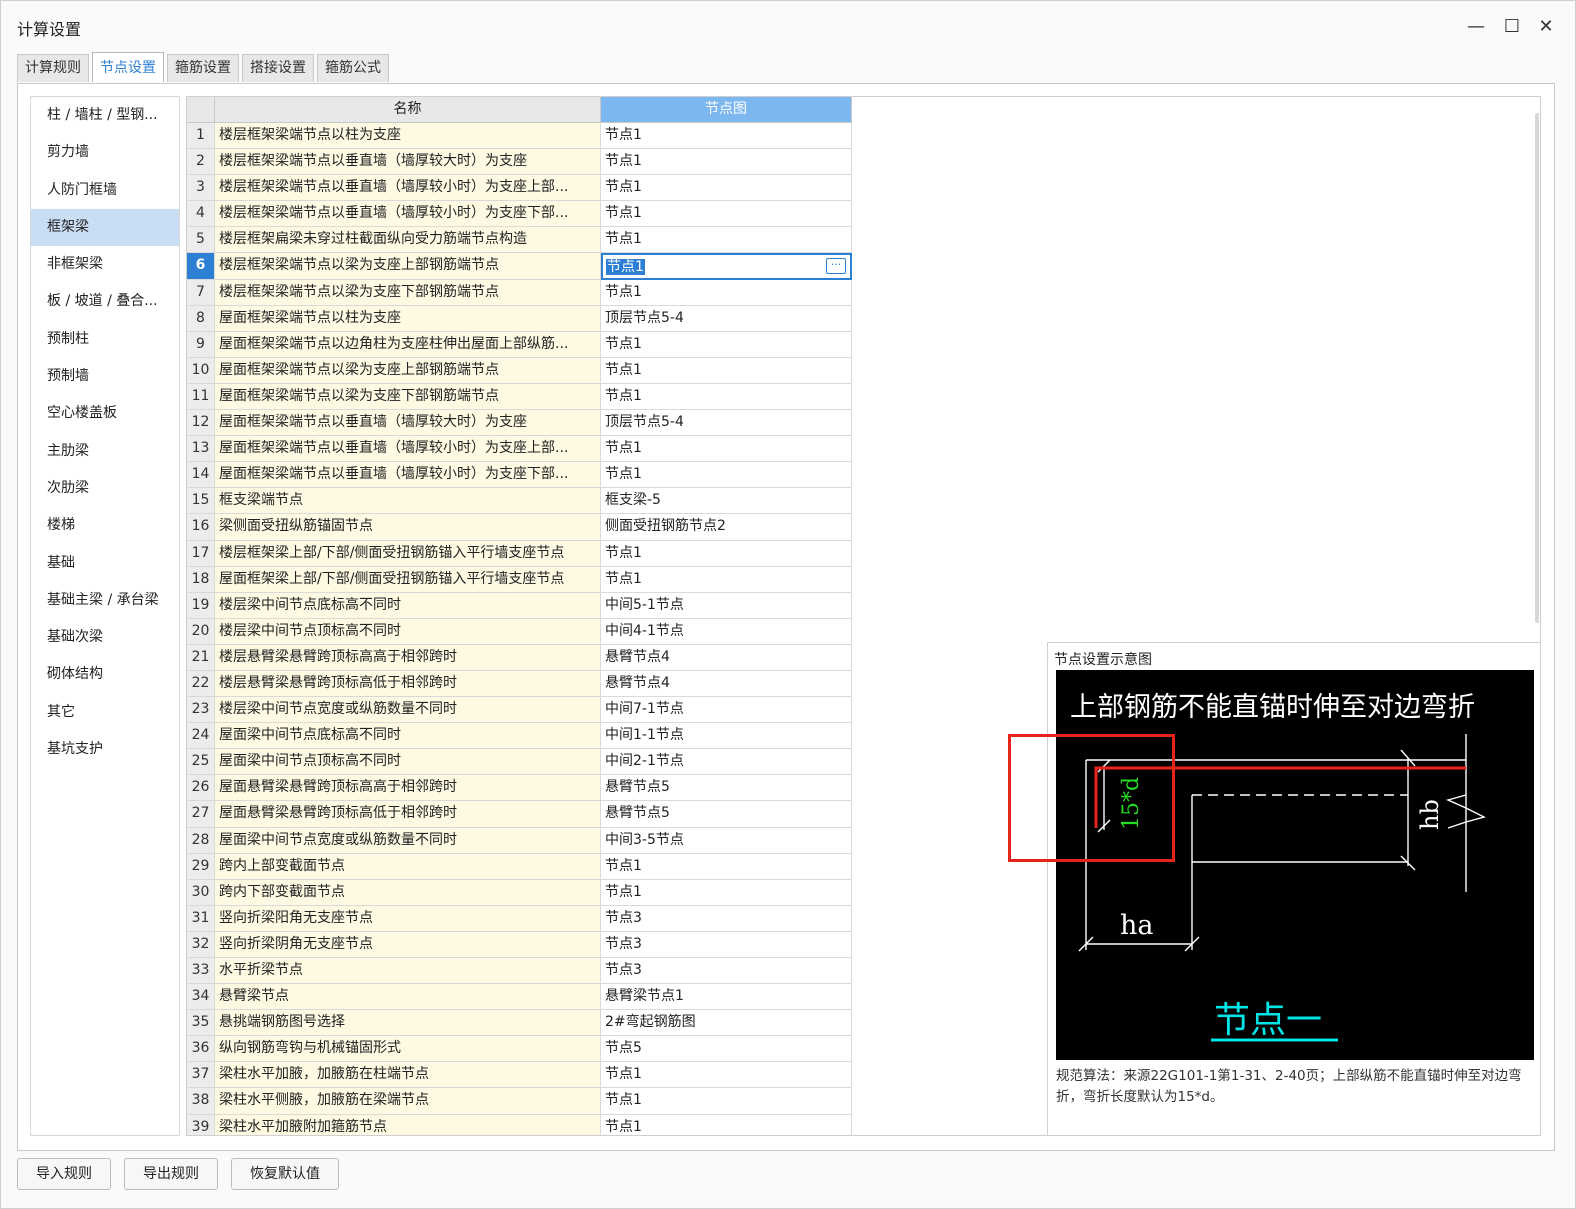  I want to click on row-number: 3, so click(201, 188).